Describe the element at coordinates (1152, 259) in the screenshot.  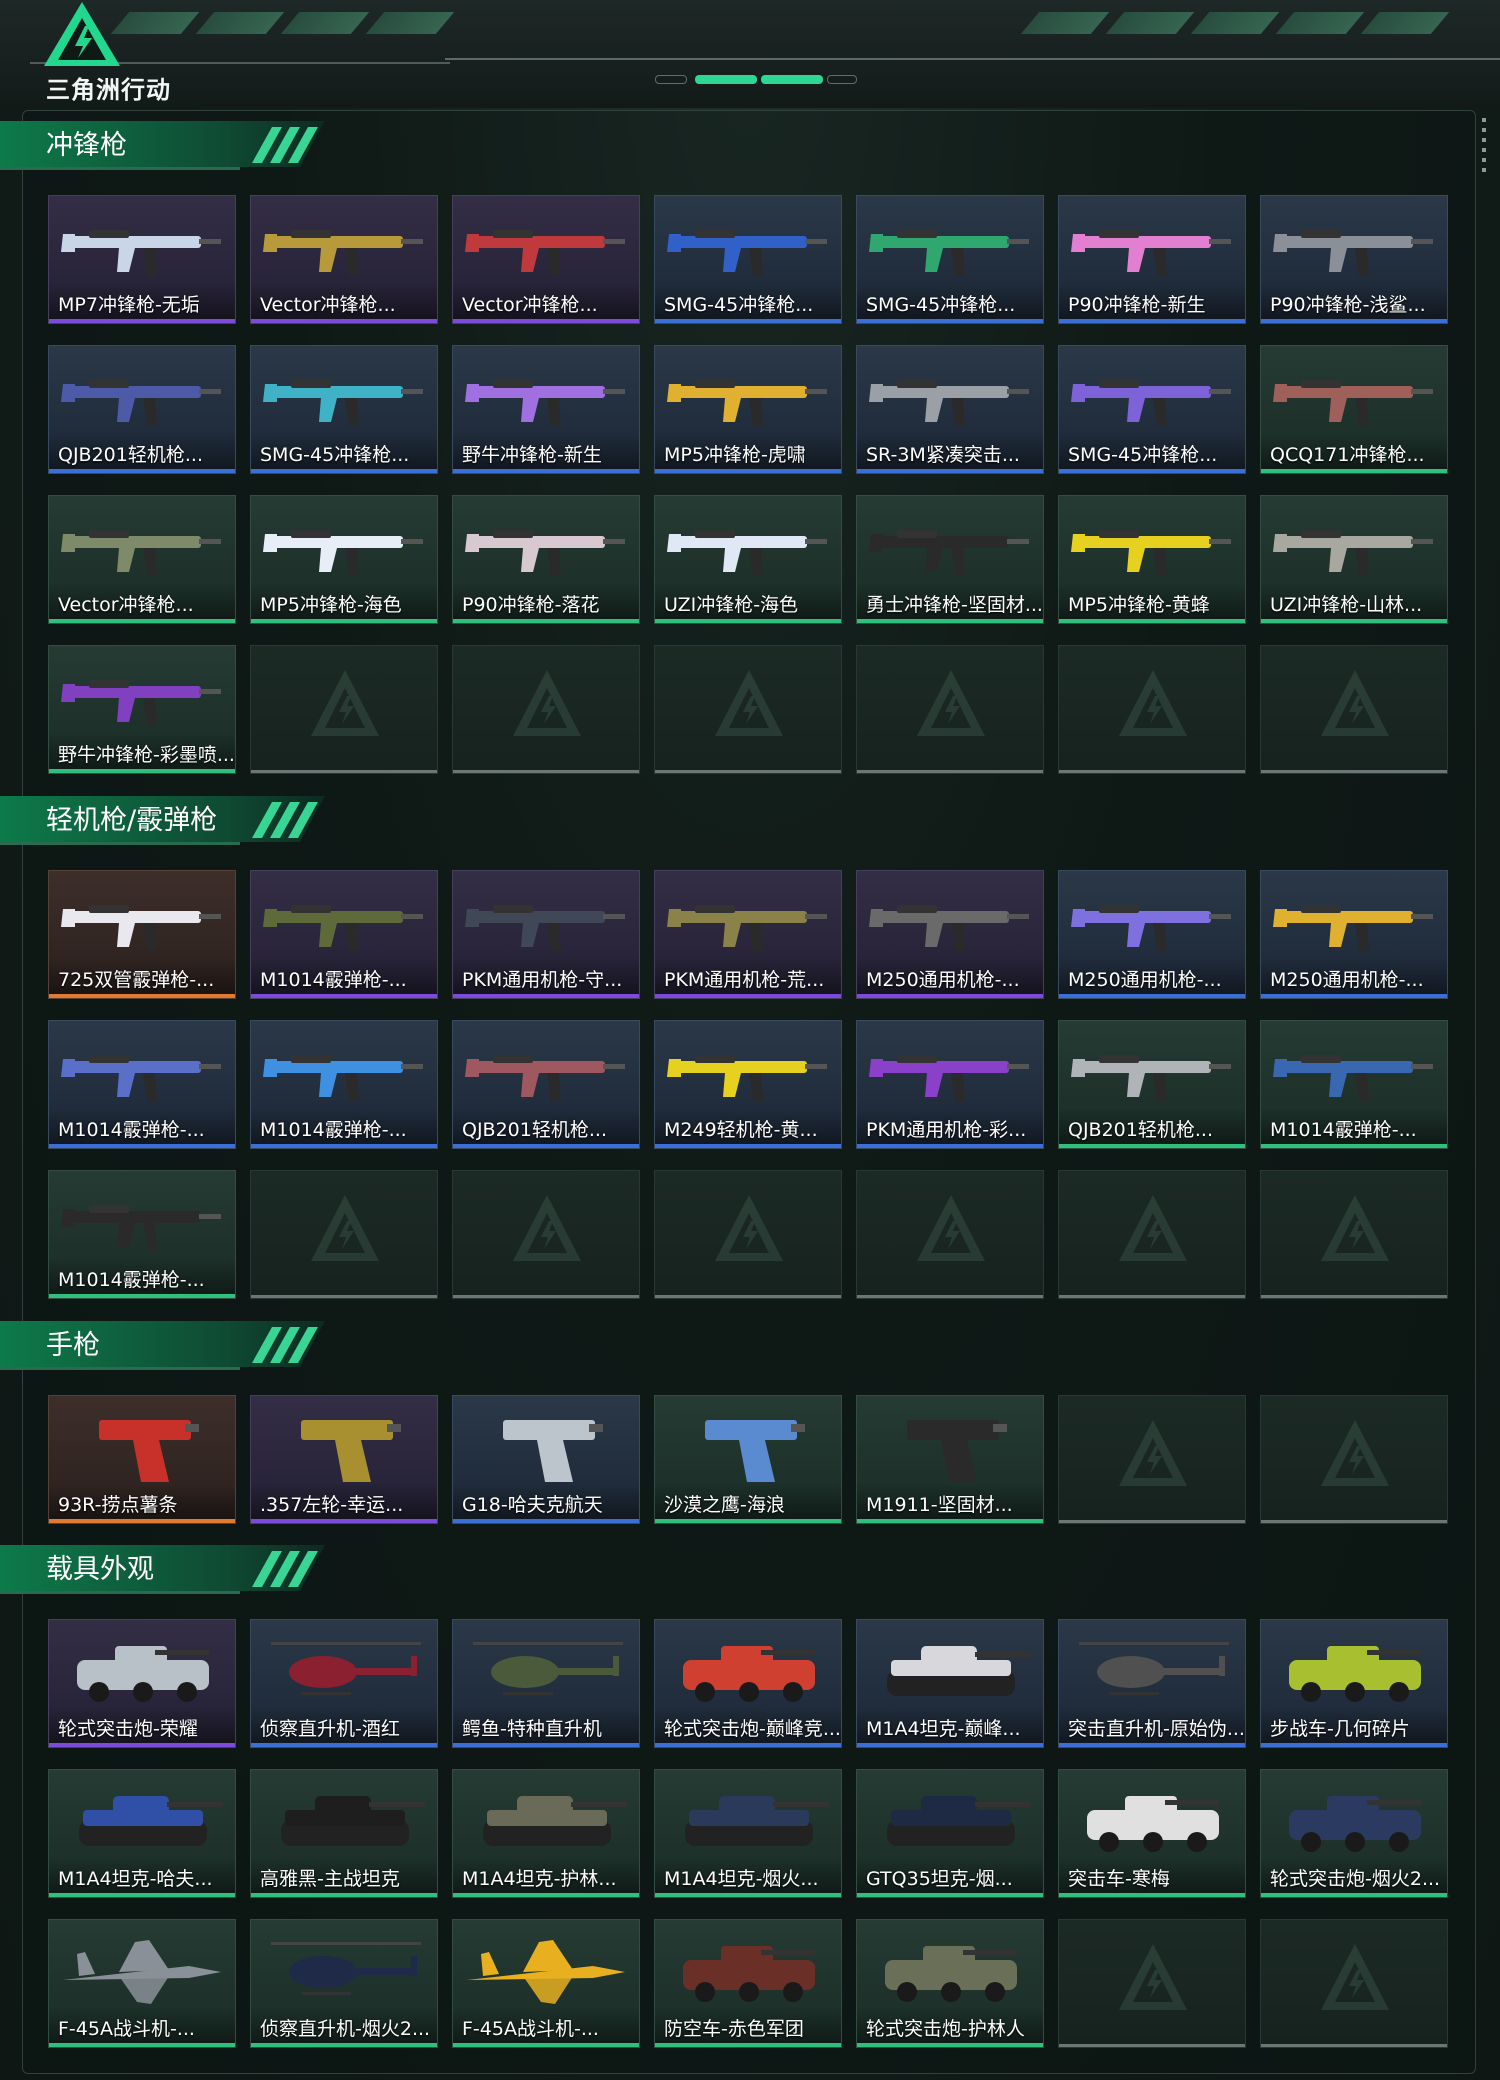
I see `skin-card: P90冲锋枪-新生` at that location.